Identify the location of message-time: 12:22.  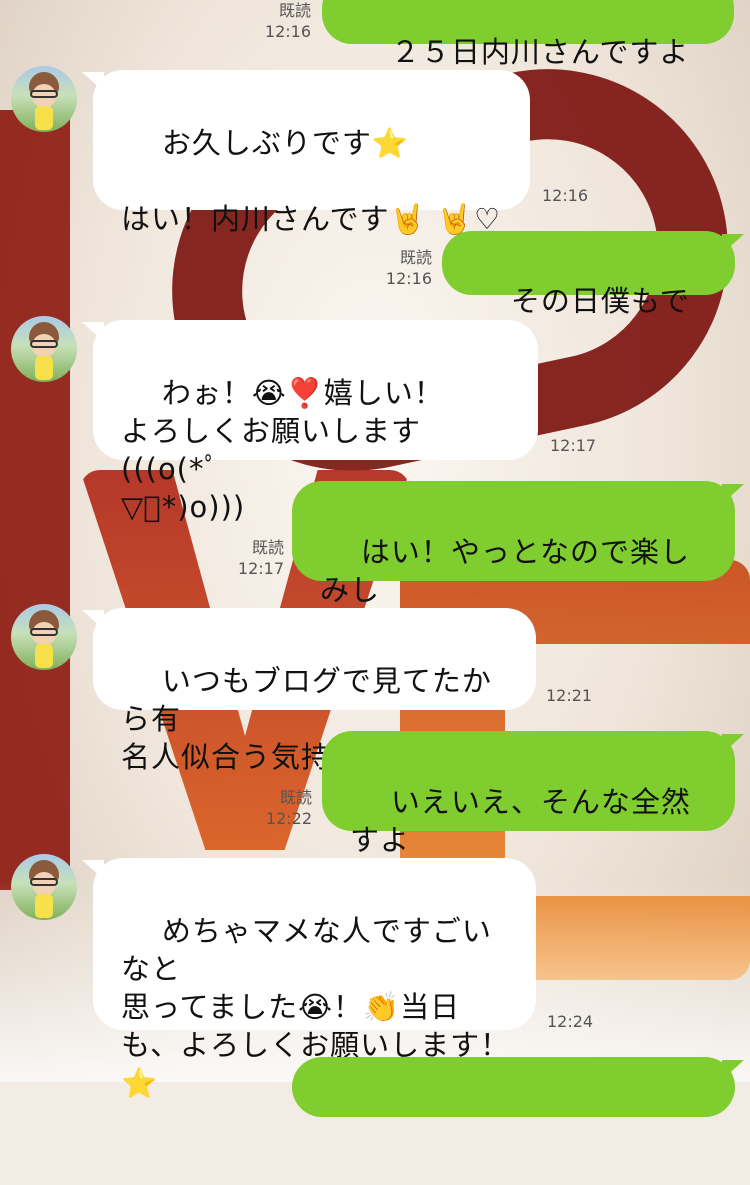
(288, 818).